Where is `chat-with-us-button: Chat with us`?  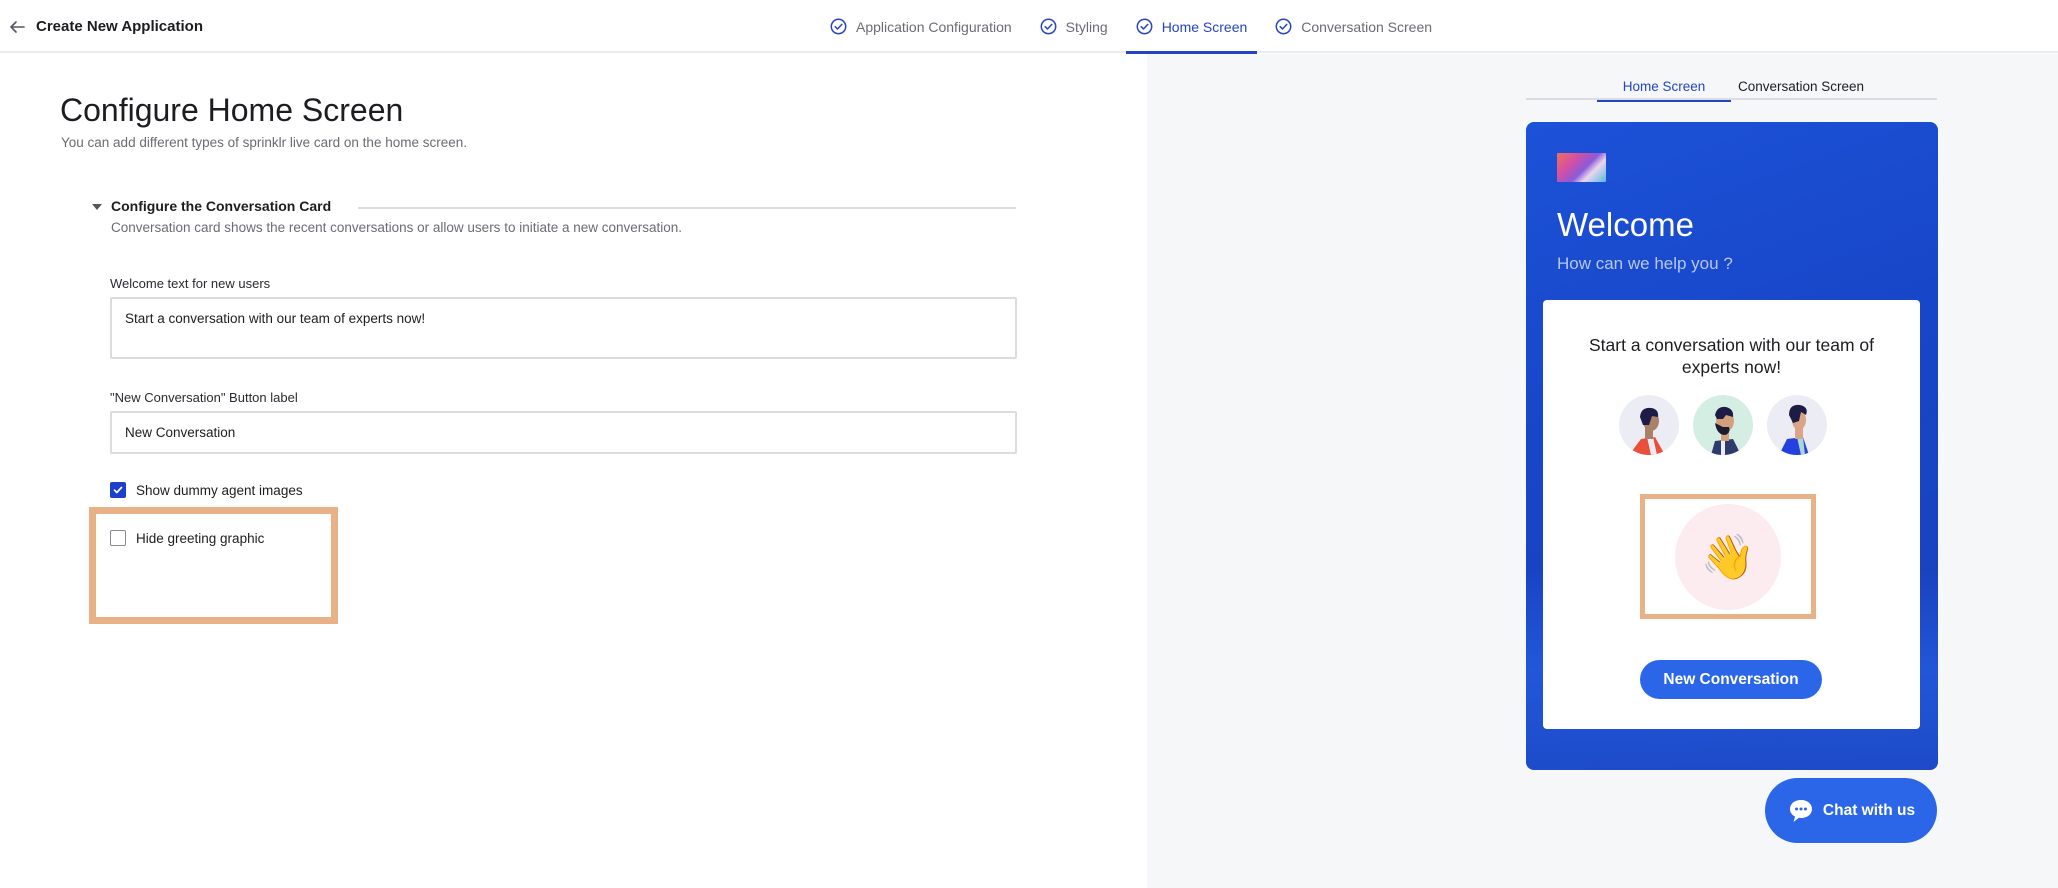 chat-with-us-button: Chat with us is located at coordinates (1851, 810).